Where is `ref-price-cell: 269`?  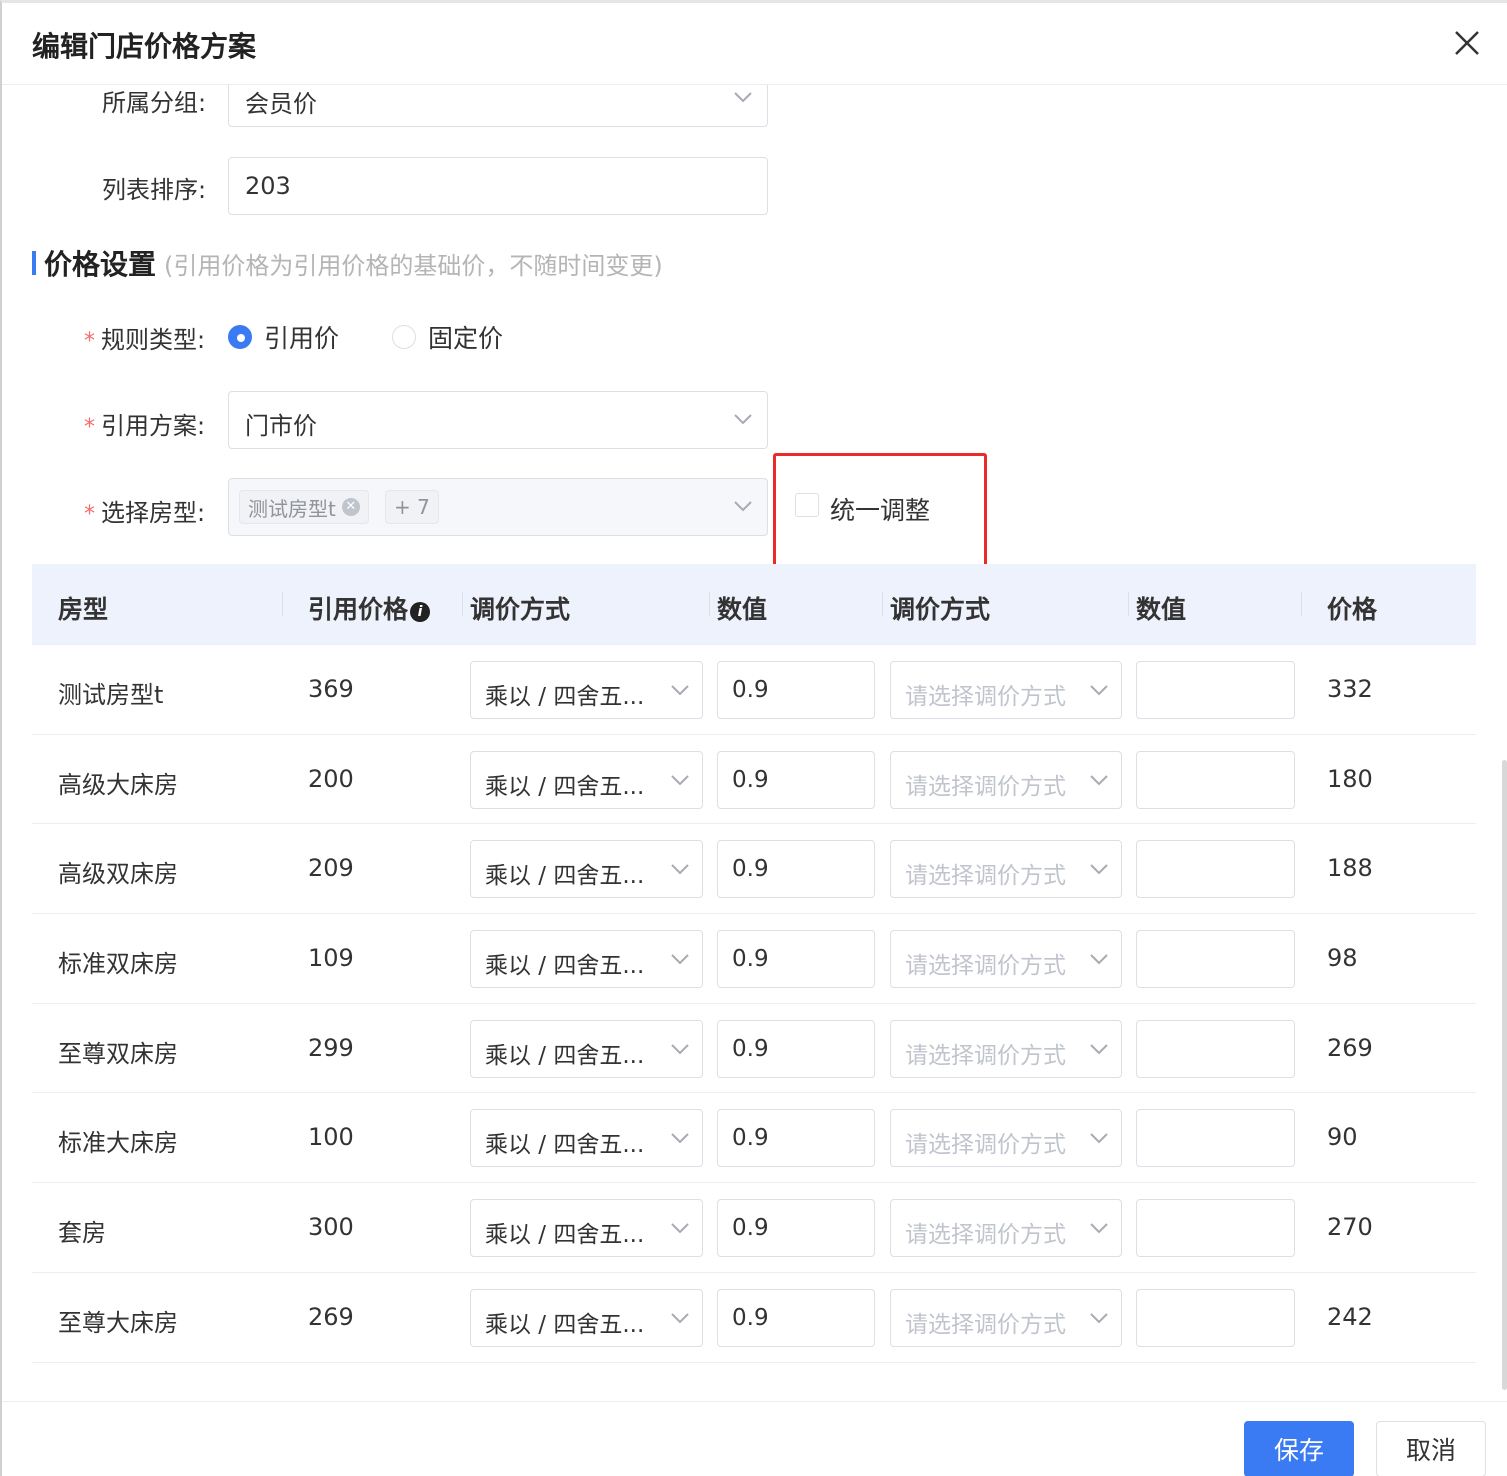 ref-price-cell: 269 is located at coordinates (331, 1316).